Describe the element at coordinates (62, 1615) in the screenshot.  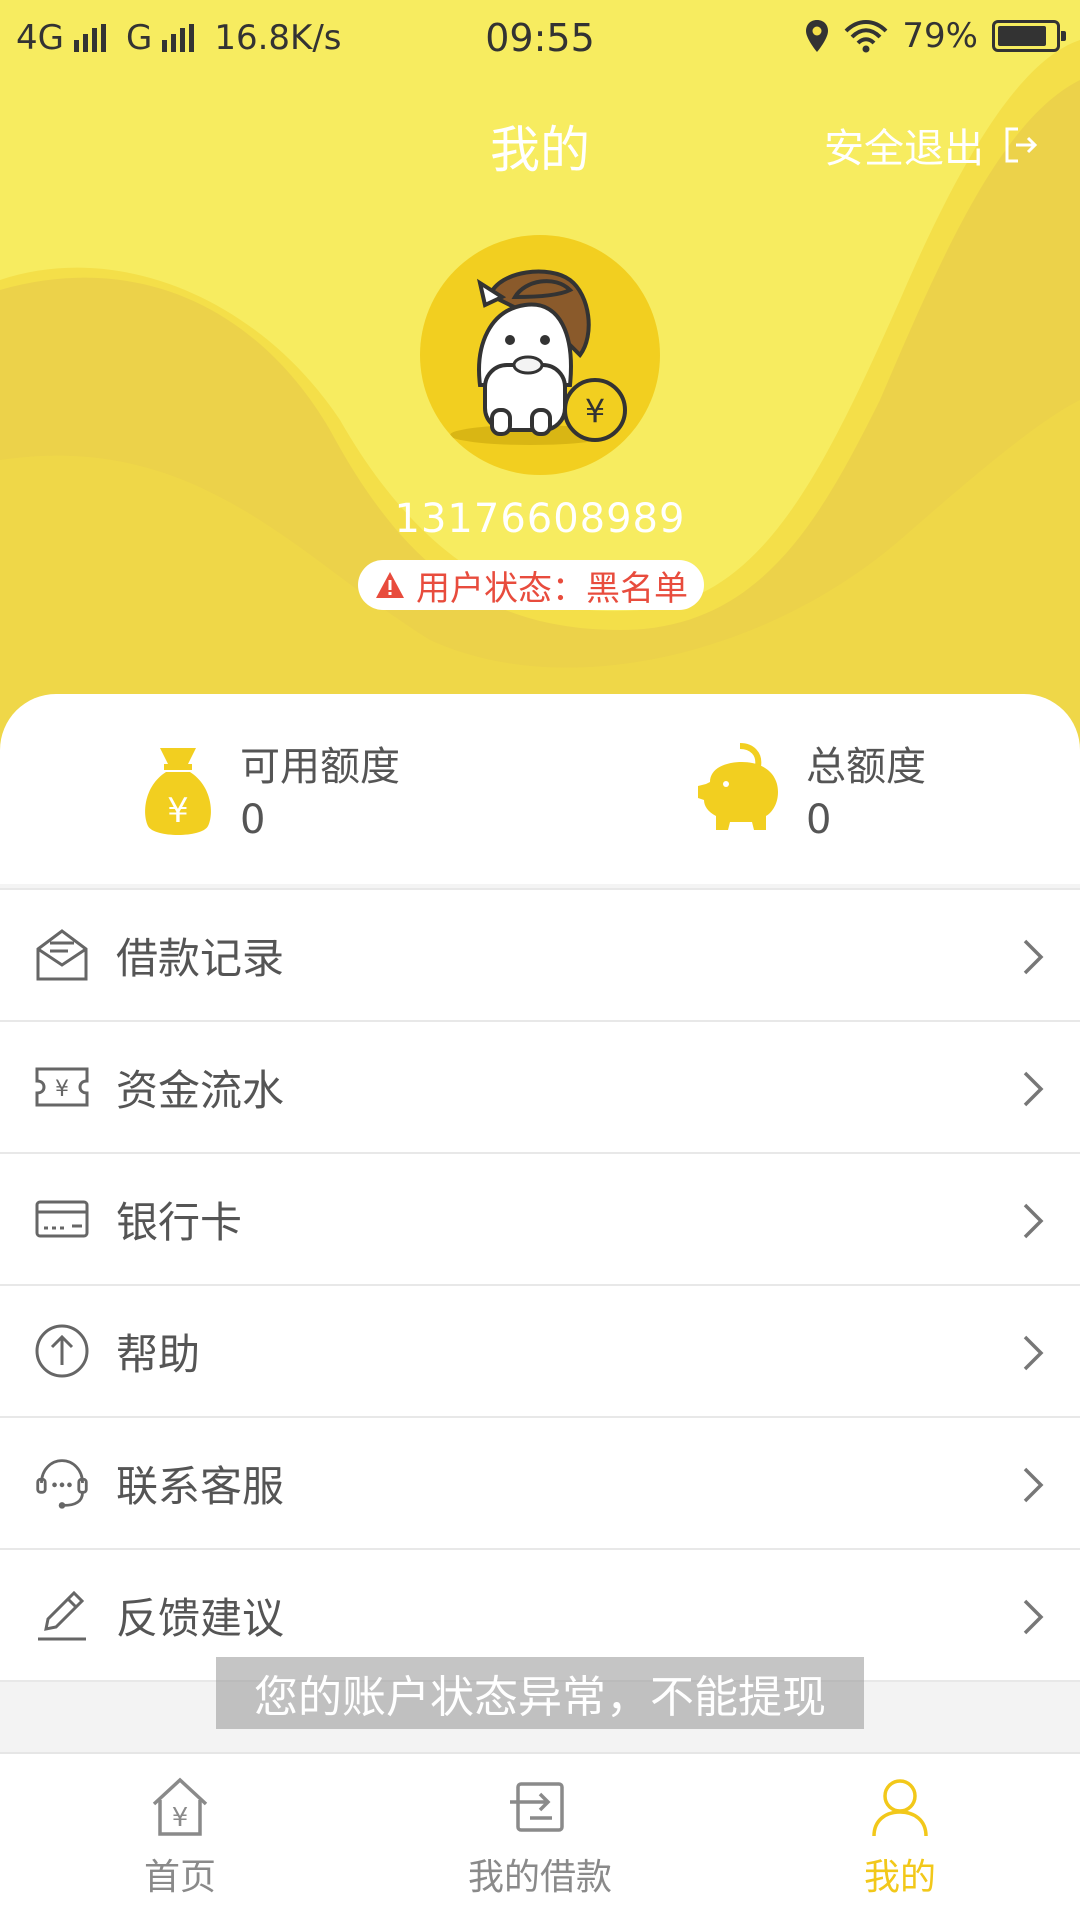
I see `pencil-icon` at that location.